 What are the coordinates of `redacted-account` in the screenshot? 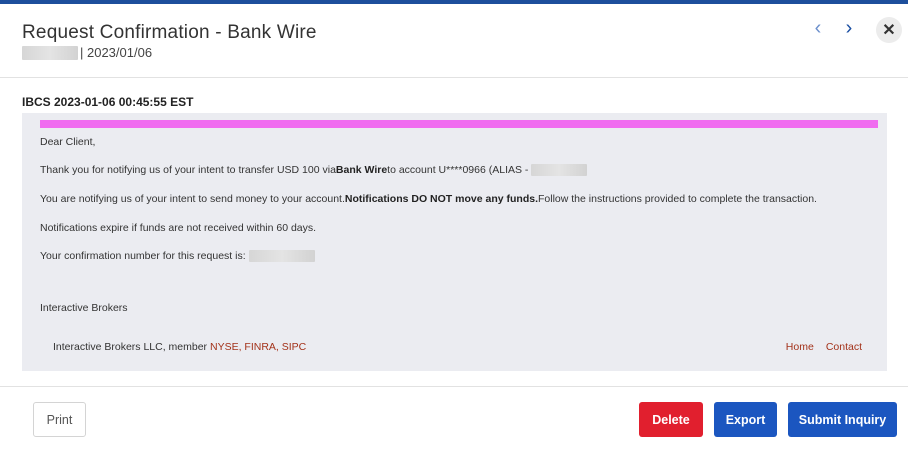 It's located at (50, 52).